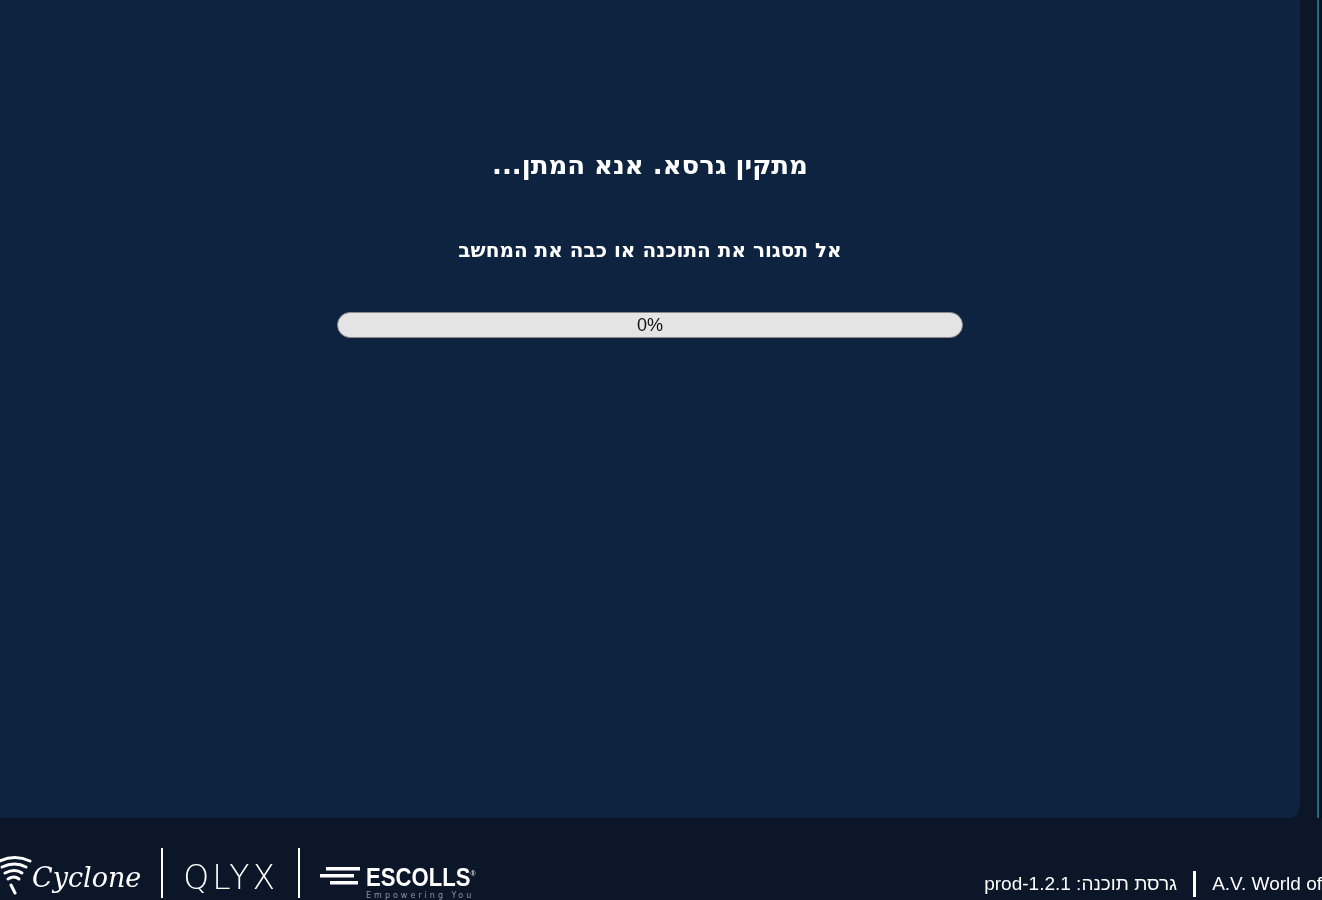  I want to click on progress-percent: 0%, so click(650, 325).